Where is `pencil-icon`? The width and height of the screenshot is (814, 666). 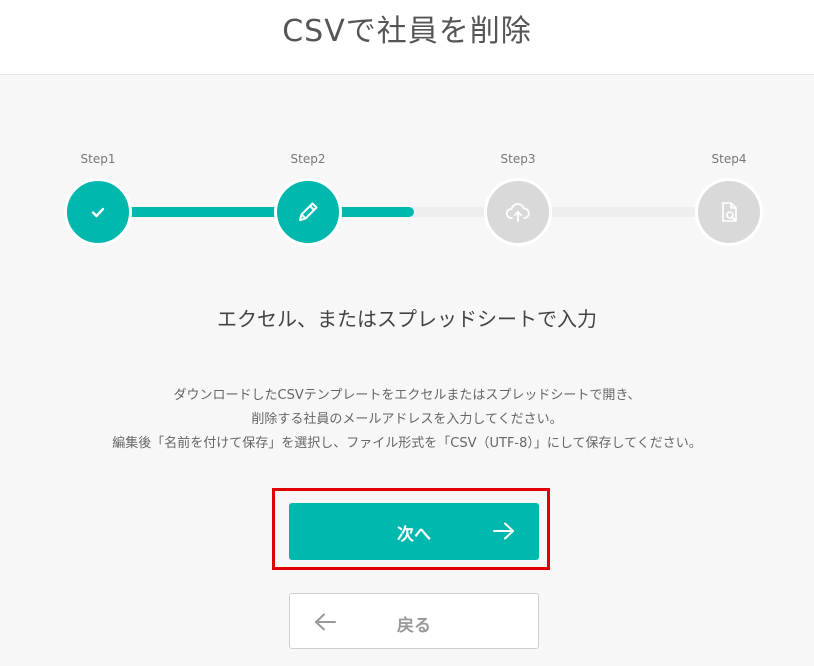 pencil-icon is located at coordinates (308, 211).